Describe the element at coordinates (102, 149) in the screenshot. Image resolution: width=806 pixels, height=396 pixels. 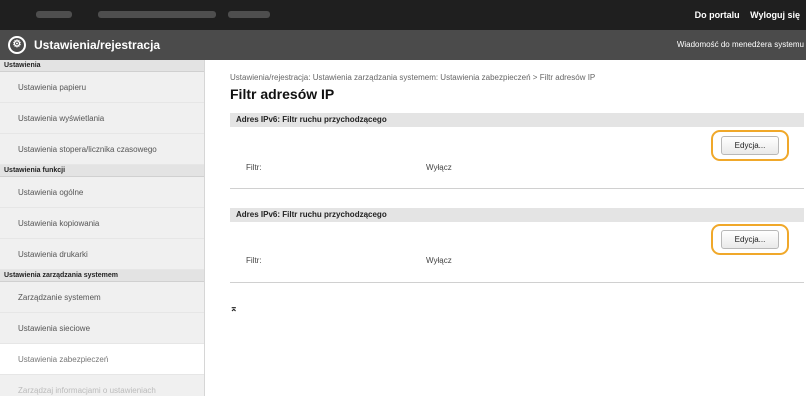
I see `sidebar-item-timer-settings: Ustawienia stopera/licznika czasowego` at that location.